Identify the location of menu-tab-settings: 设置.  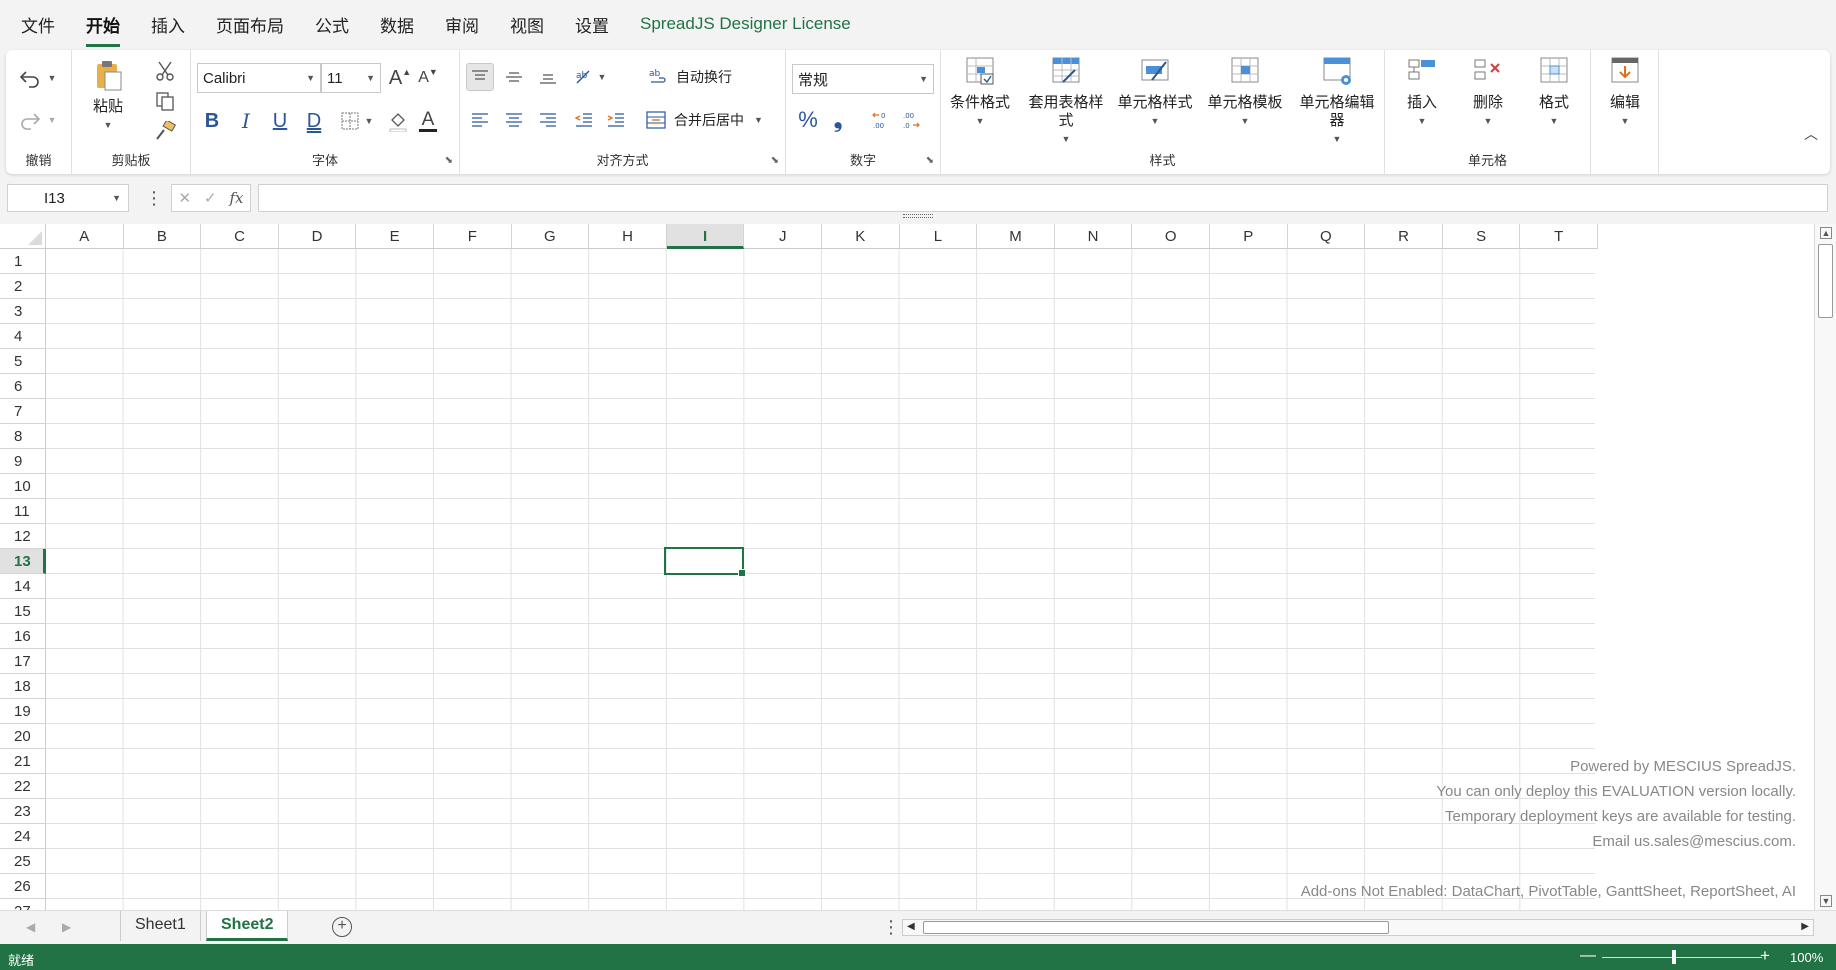
(592, 24).